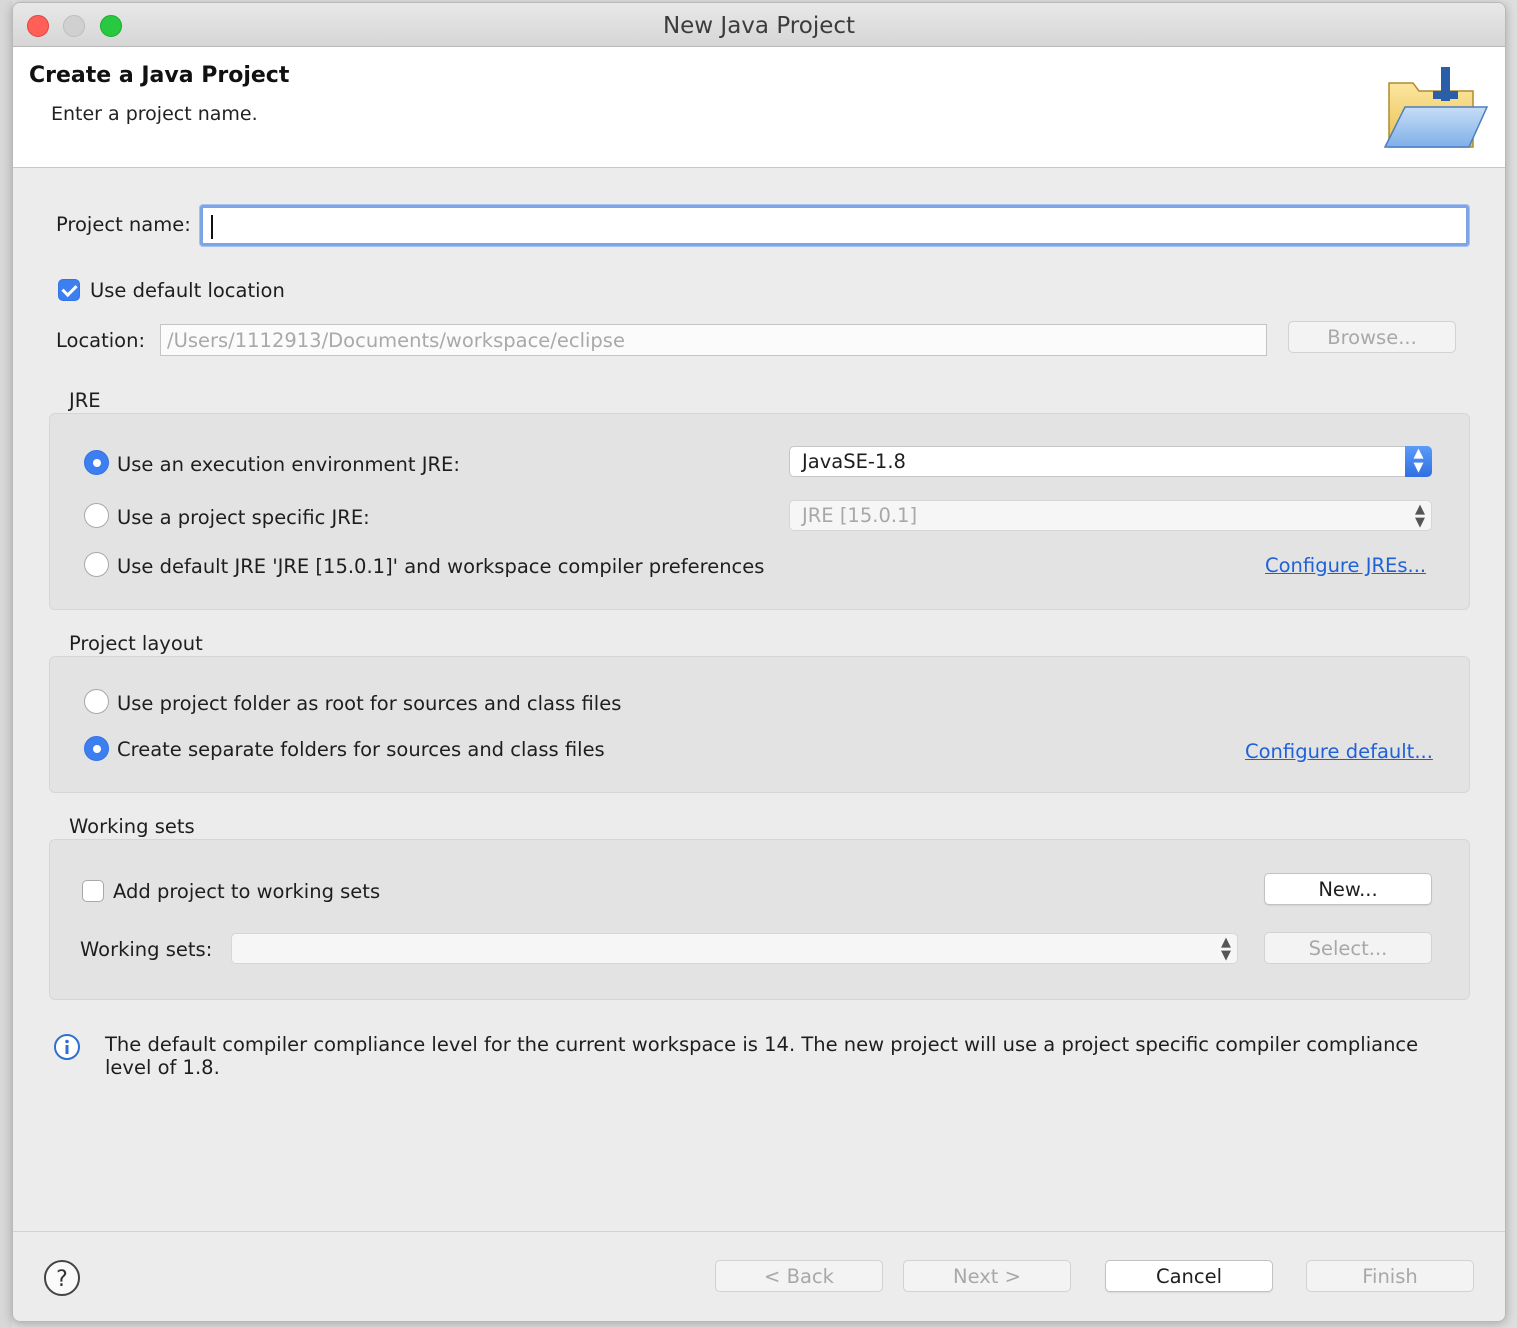 This screenshot has height=1328, width=1517. I want to click on text-caret, so click(212, 227).